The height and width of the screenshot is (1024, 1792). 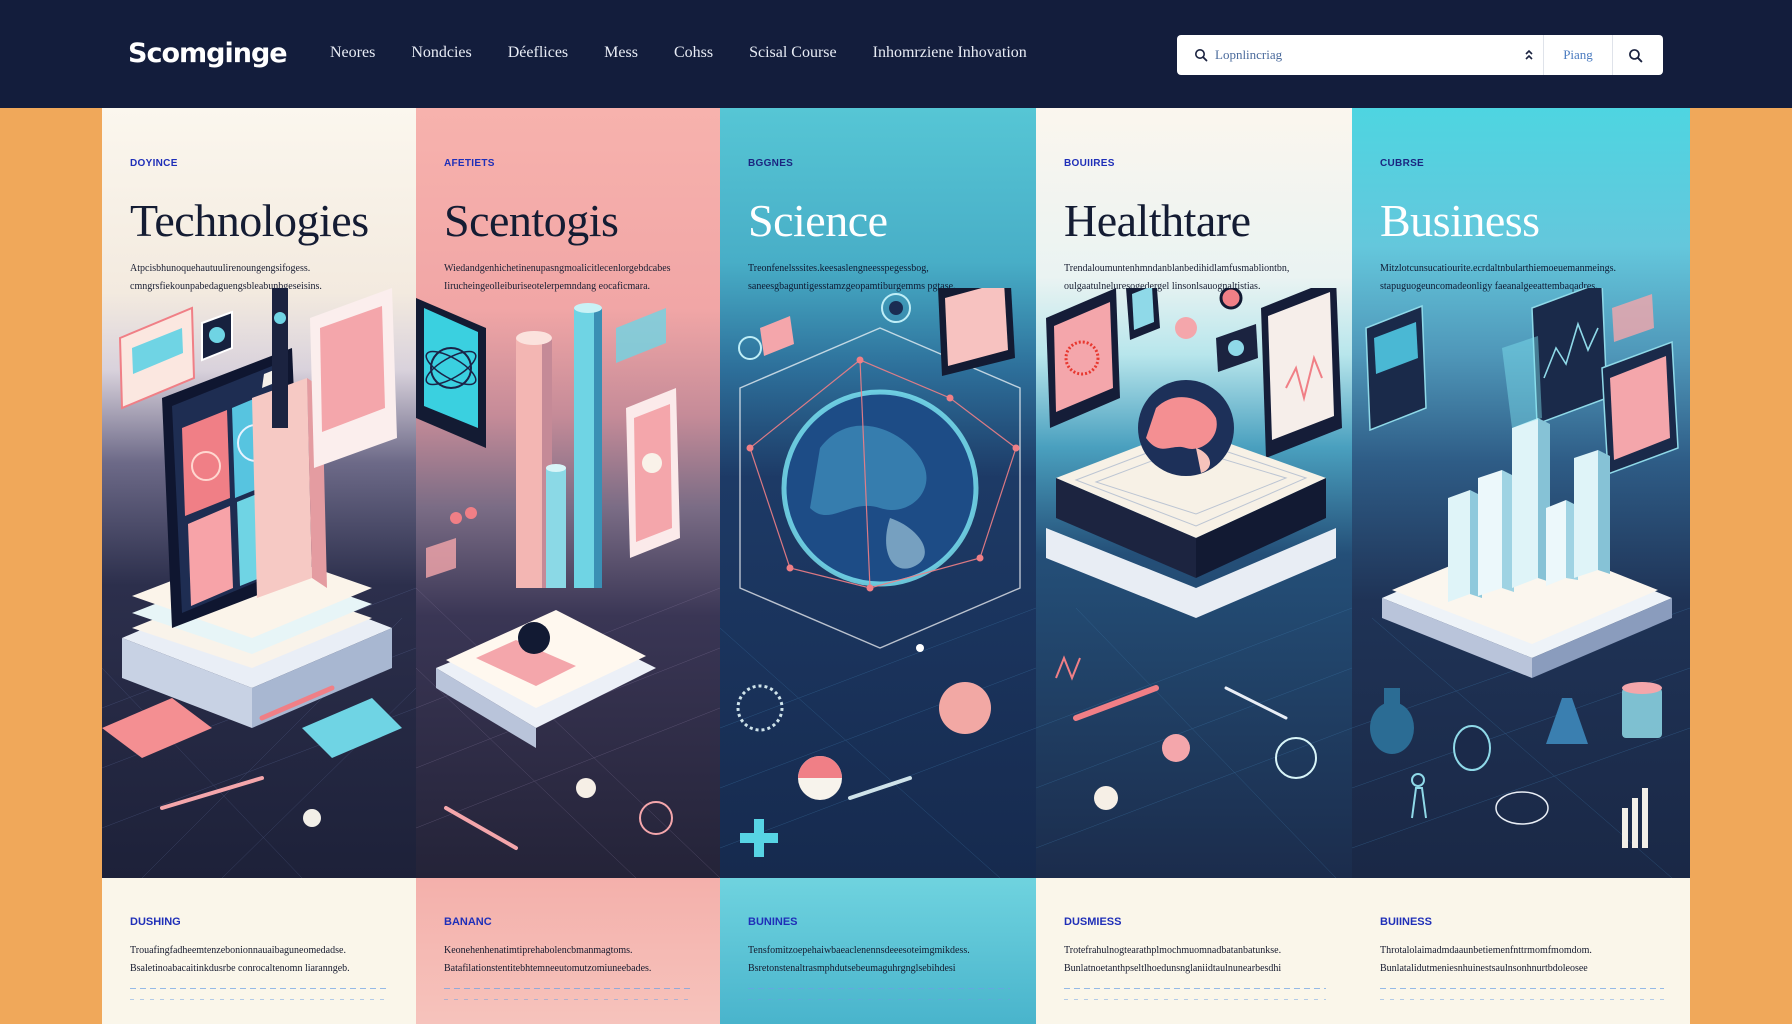 What do you see at coordinates (1365, 55) in the screenshot?
I see `search-input` at bounding box center [1365, 55].